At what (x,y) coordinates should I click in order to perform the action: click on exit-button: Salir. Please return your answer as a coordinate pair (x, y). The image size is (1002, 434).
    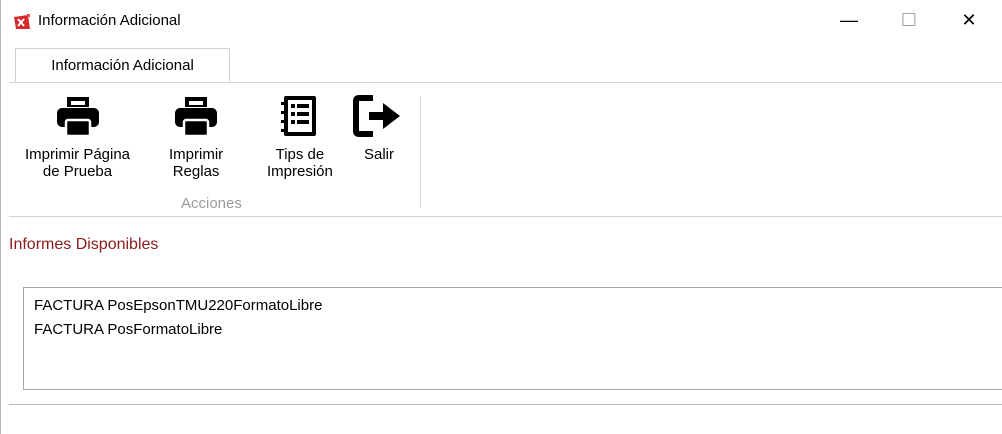
    Looking at the image, I should click on (379, 127).